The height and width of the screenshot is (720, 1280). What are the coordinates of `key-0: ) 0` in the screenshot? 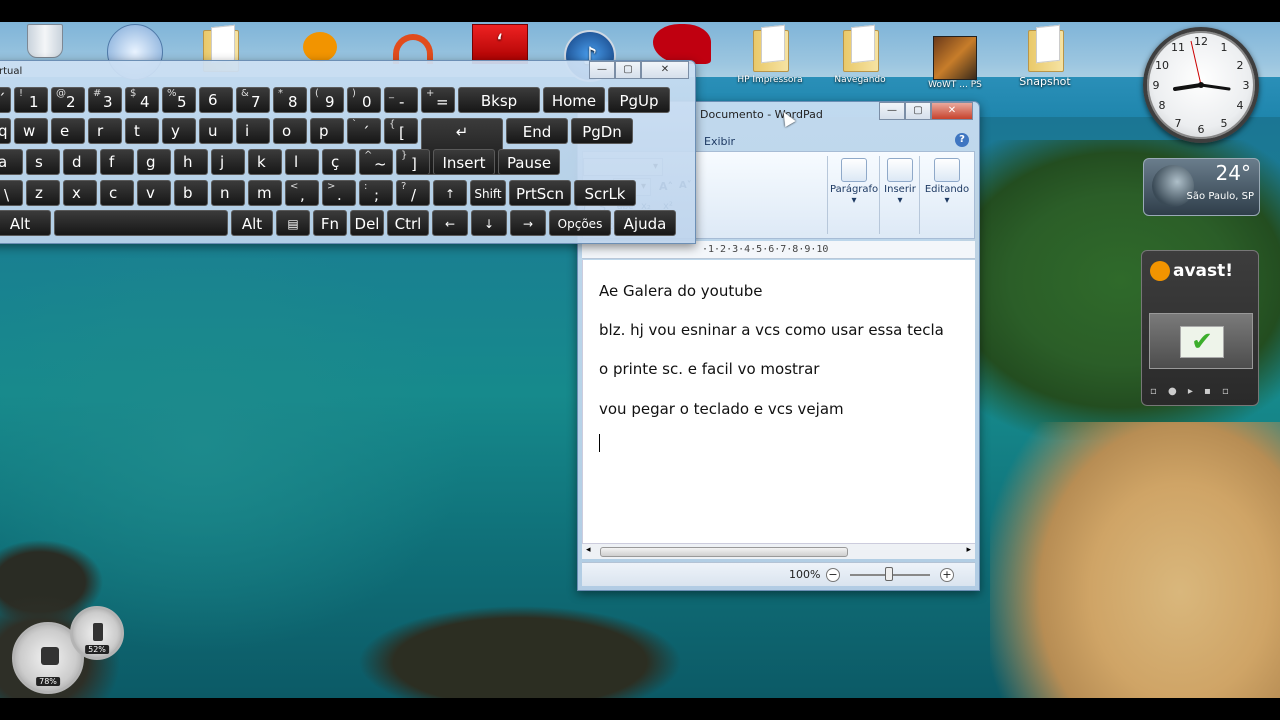 It's located at (364, 100).